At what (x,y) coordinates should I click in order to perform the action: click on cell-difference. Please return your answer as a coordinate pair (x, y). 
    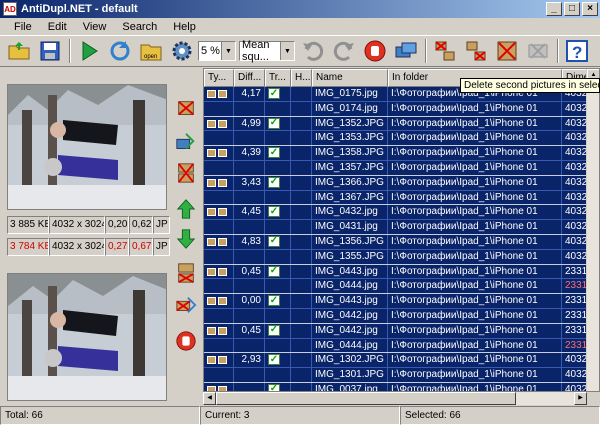
    Looking at the image, I should click on (249, 386).